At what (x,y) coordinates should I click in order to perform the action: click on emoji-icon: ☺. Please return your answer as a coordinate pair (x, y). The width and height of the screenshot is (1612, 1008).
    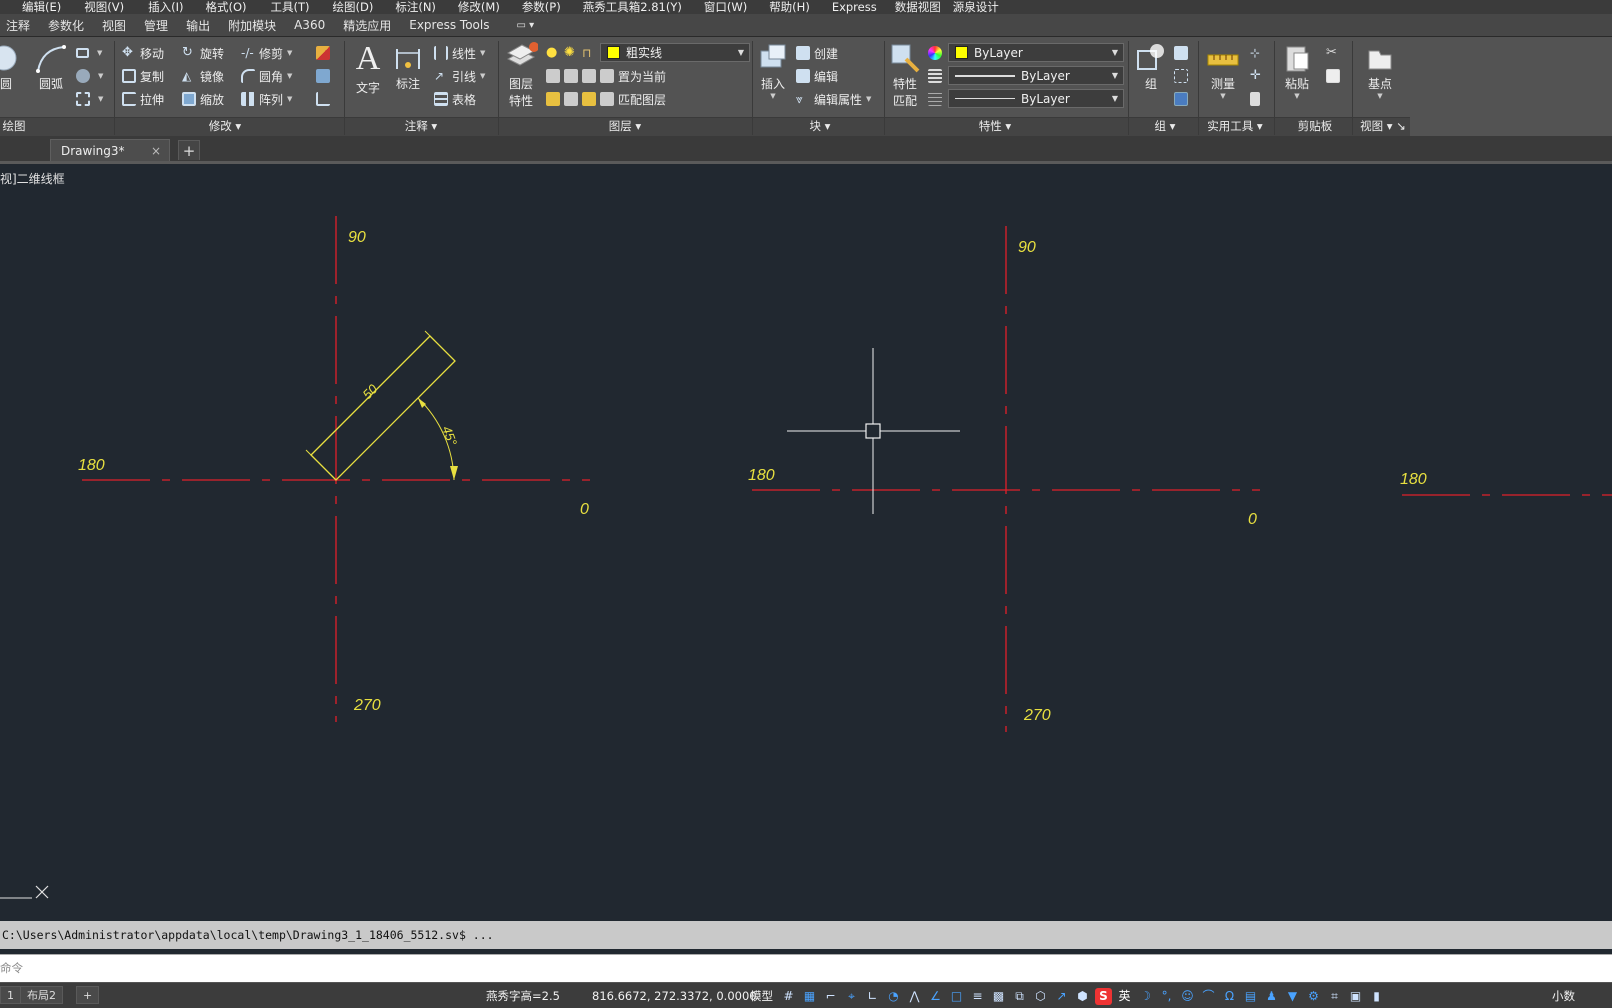
    Looking at the image, I should click on (1187, 996).